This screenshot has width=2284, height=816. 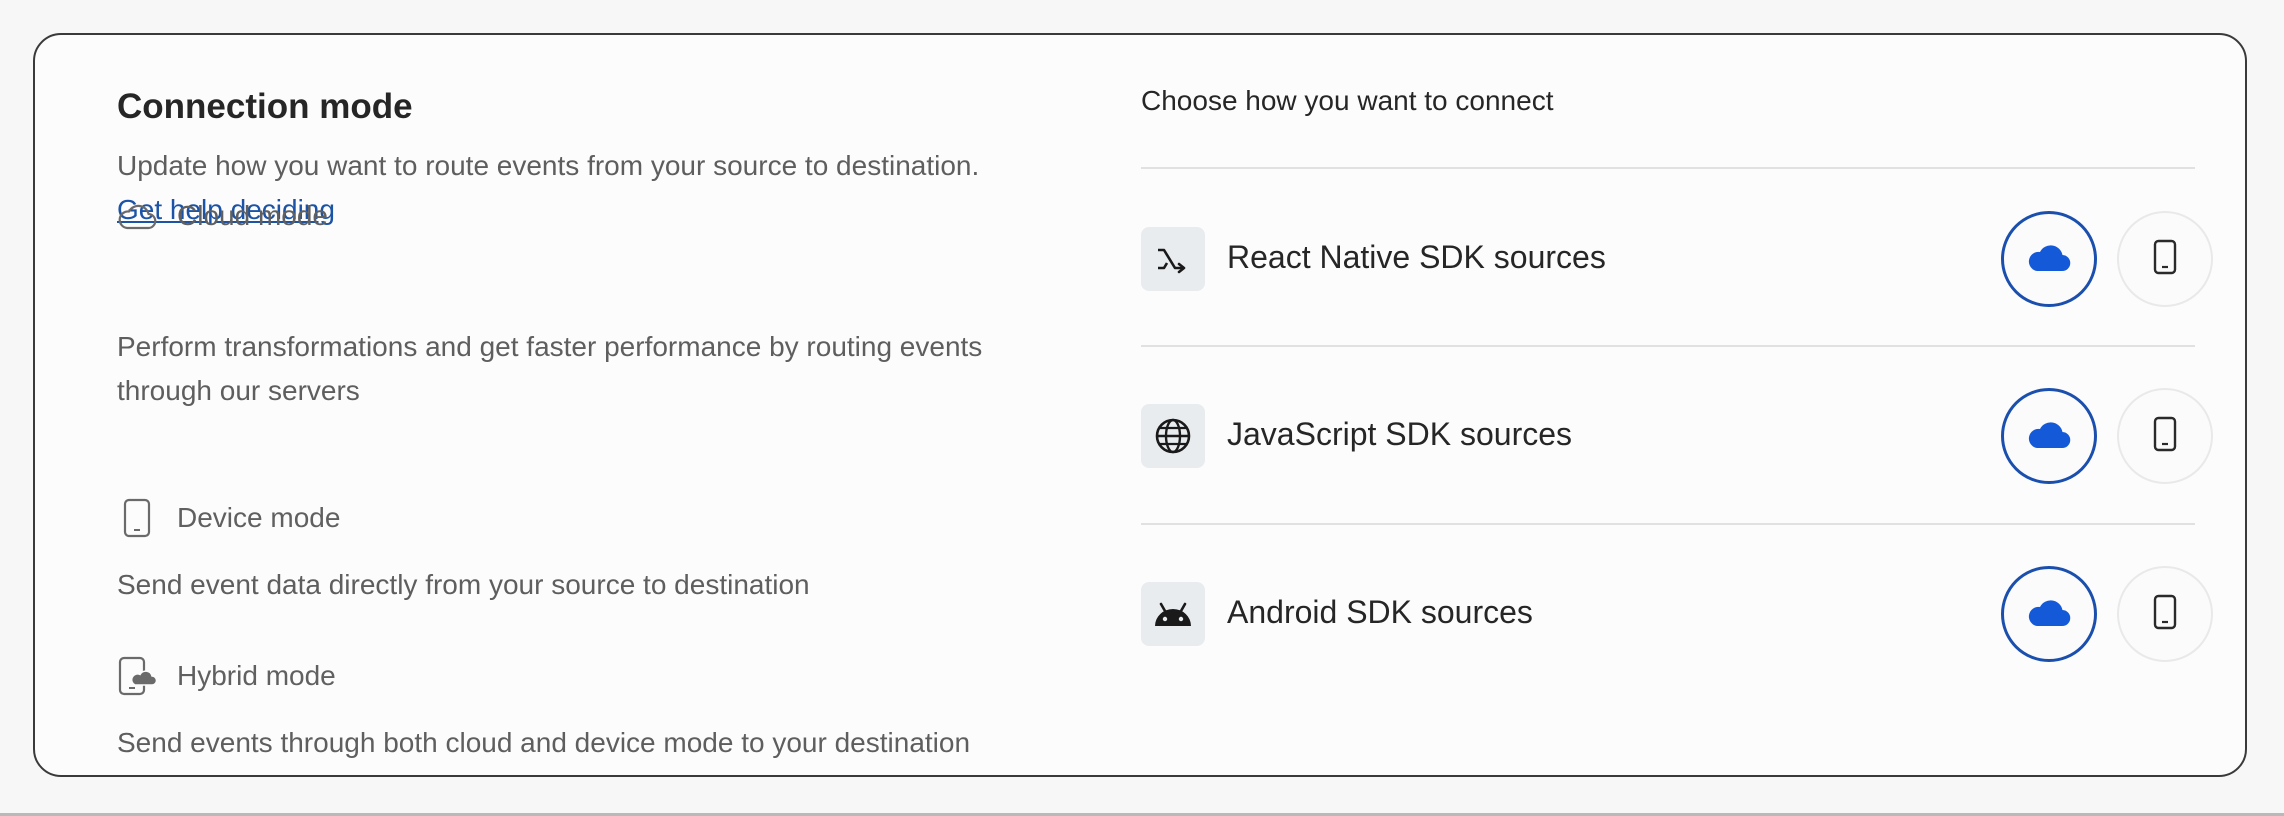 I want to click on cloud-outline-icon, so click(x=137, y=216).